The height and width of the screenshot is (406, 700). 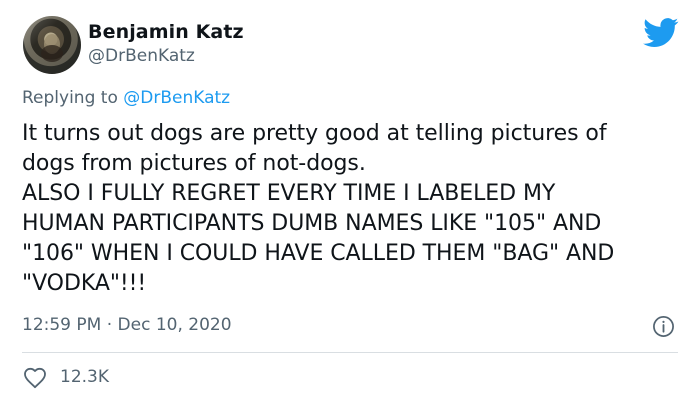 I want to click on twitter-bird-icon, so click(x=661, y=33).